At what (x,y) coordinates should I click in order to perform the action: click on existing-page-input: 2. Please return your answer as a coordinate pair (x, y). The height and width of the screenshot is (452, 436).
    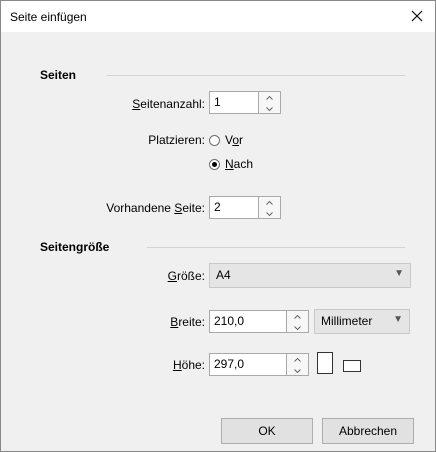
    Looking at the image, I should click on (234, 207).